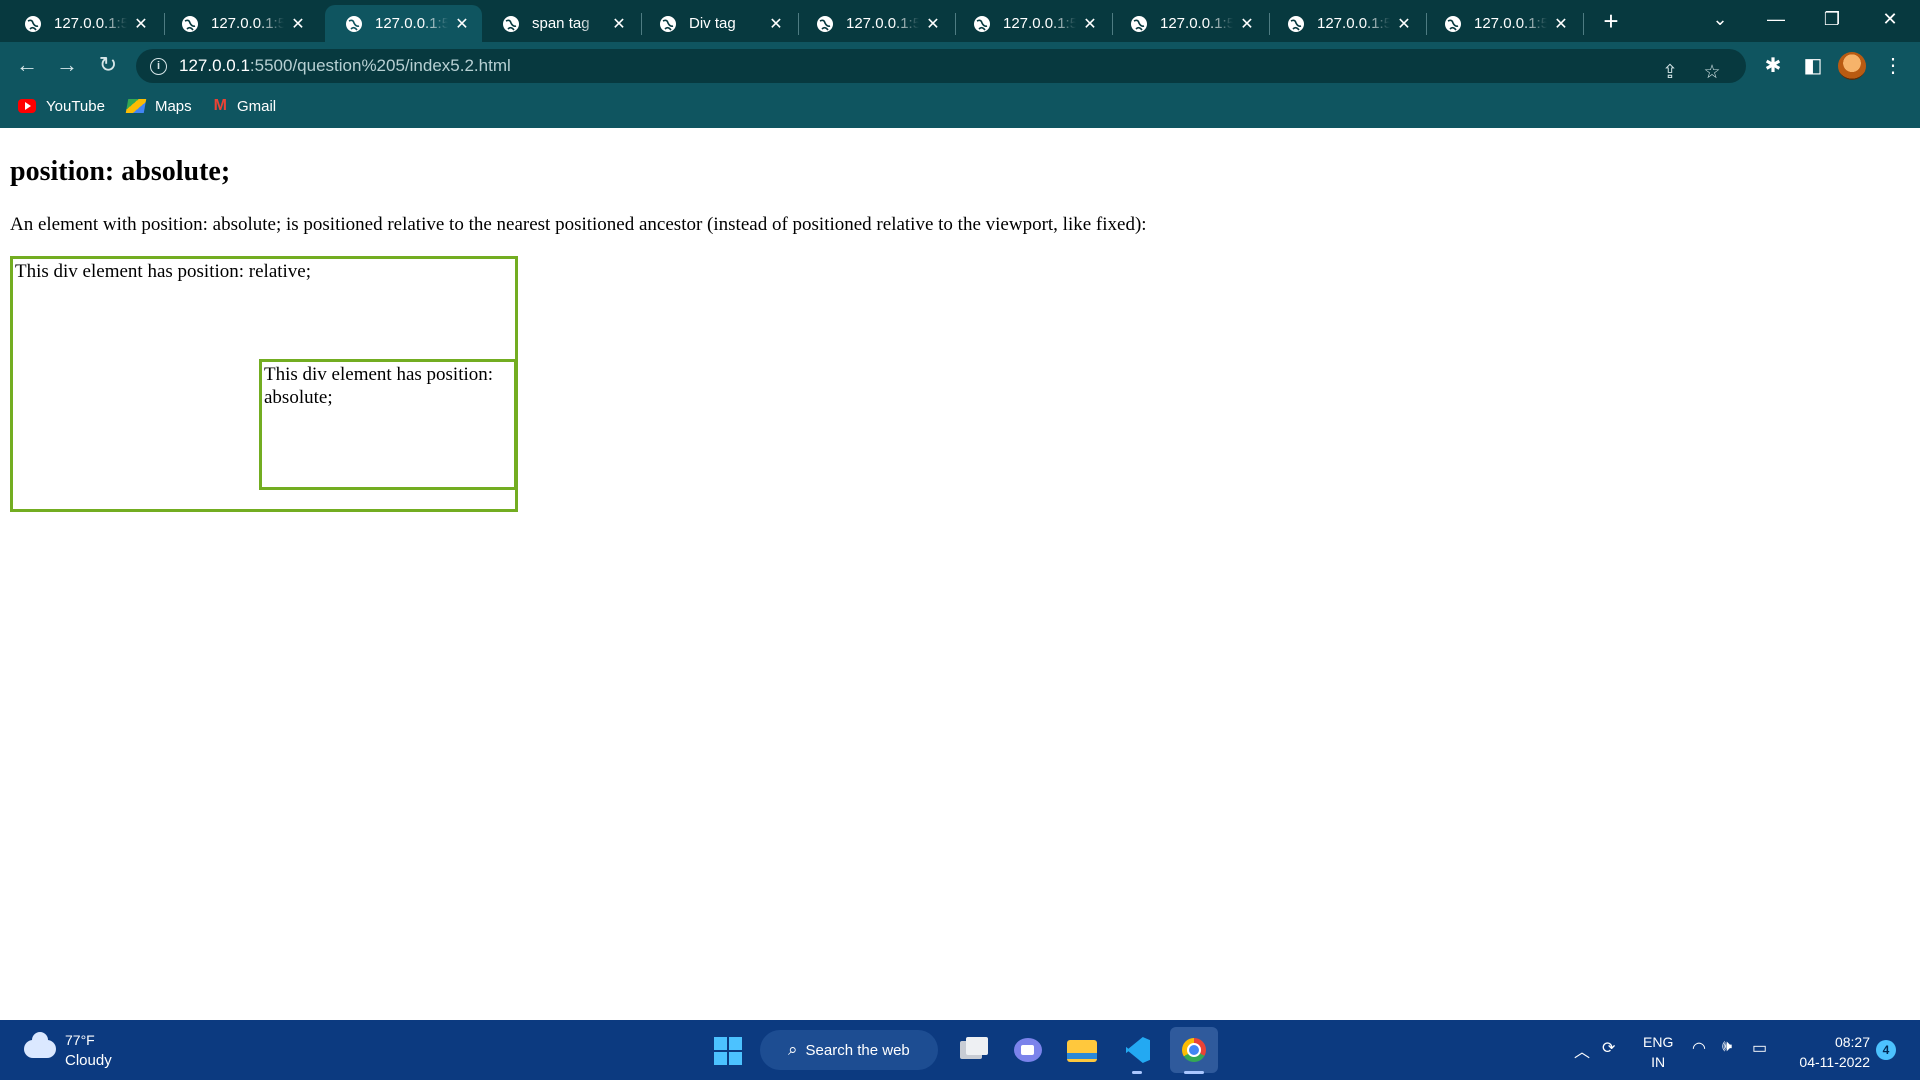 This screenshot has height=1080, width=1920. Describe the element at coordinates (1138, 1050) in the screenshot. I see `vscode-icon` at that location.